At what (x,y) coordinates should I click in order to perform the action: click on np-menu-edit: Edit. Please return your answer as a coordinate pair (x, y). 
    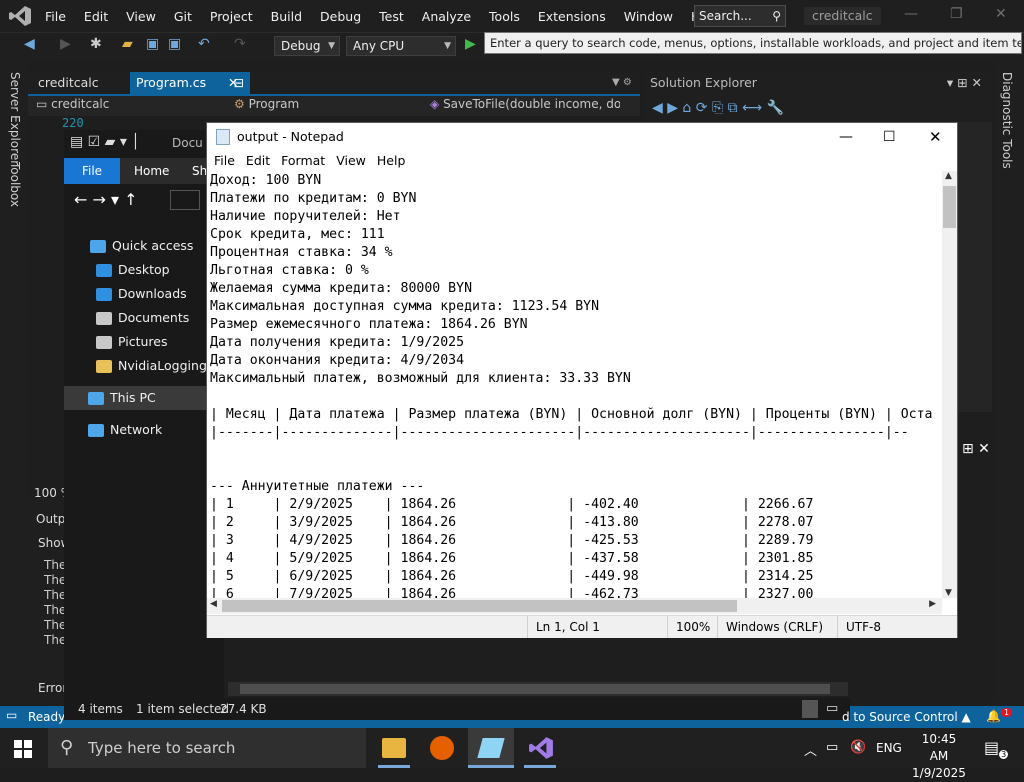
    Looking at the image, I should click on (258, 161).